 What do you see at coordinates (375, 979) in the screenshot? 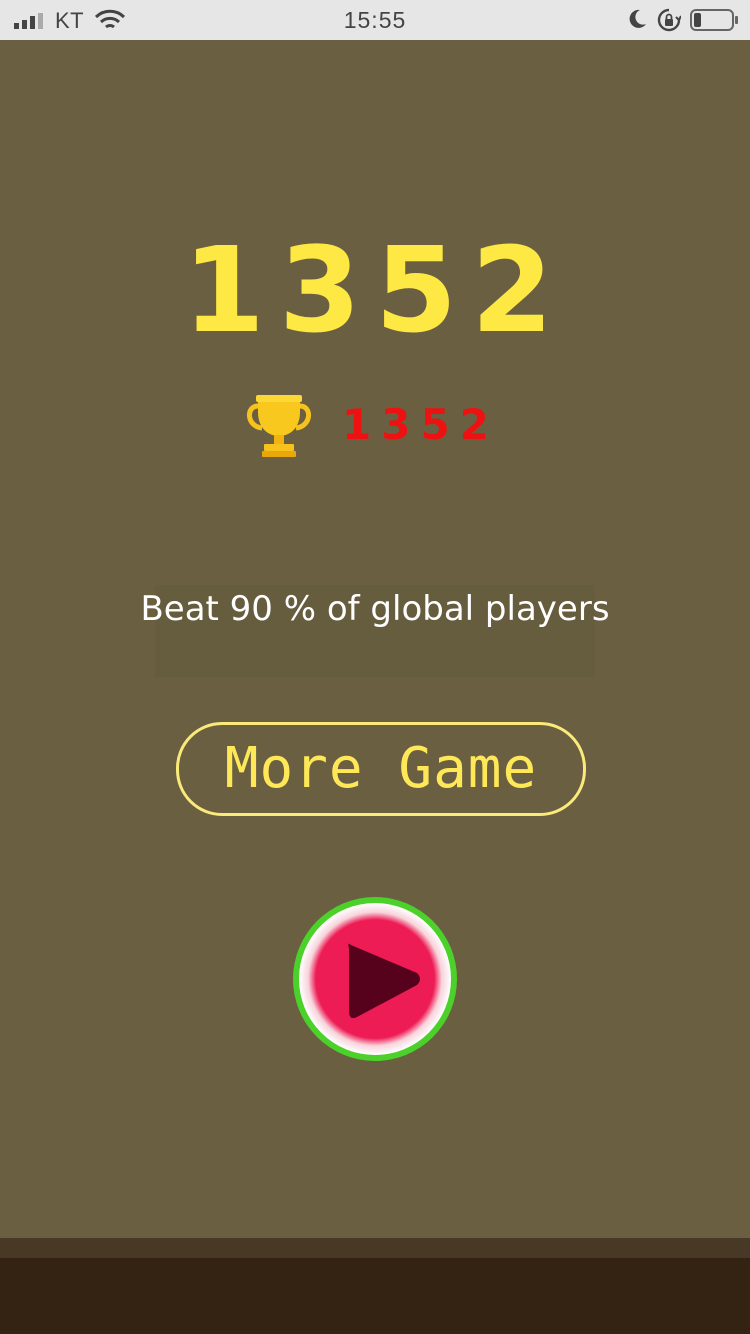
I see `play-button` at bounding box center [375, 979].